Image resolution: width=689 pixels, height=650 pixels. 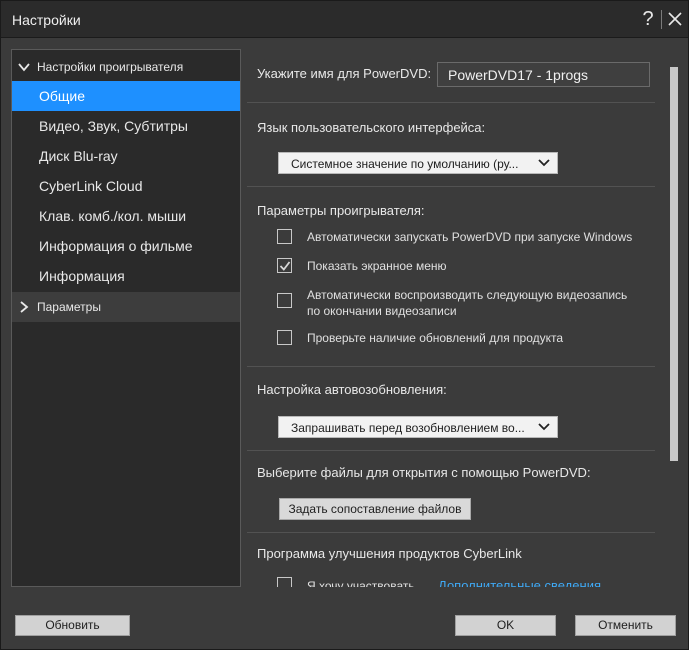 What do you see at coordinates (352, 389) in the screenshot?
I see `resume-label: Настройка автовозобновления:` at bounding box center [352, 389].